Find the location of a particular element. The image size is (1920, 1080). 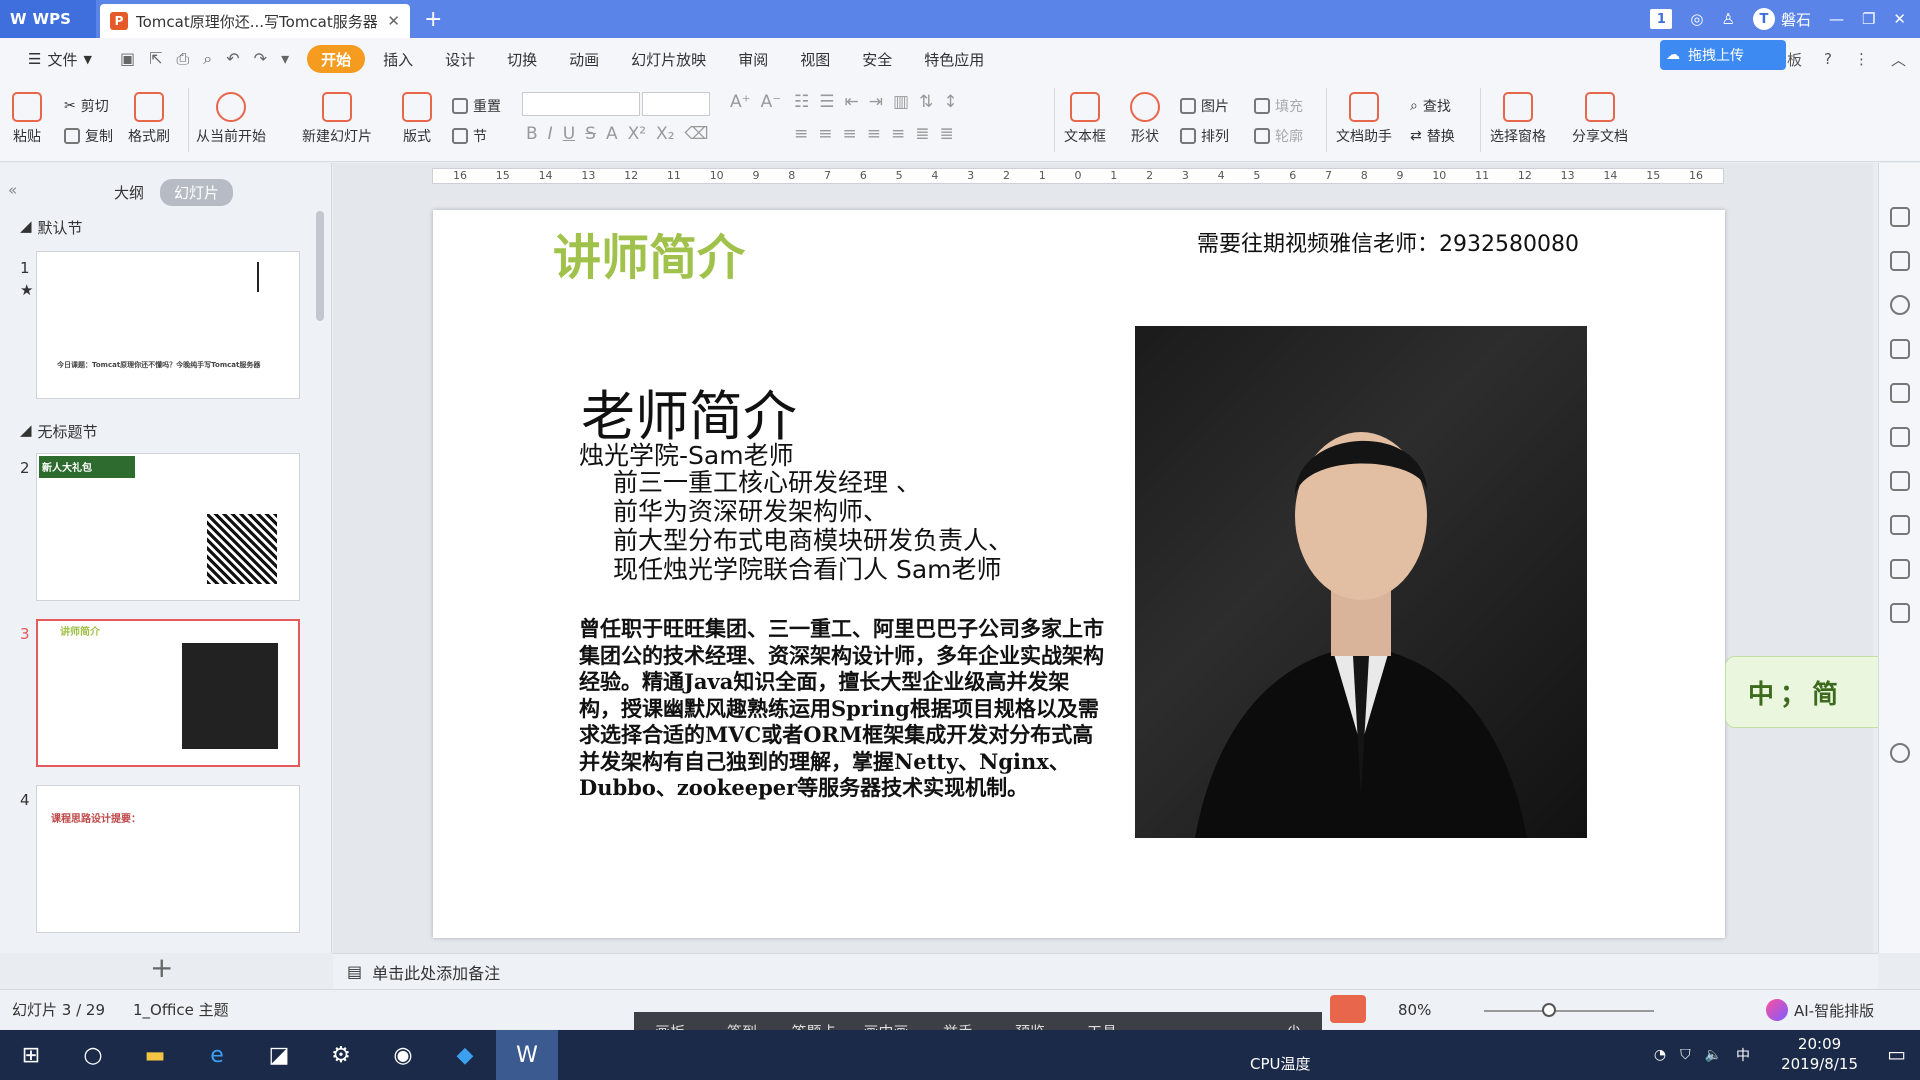

add-slide-icon: + is located at coordinates (161, 967).